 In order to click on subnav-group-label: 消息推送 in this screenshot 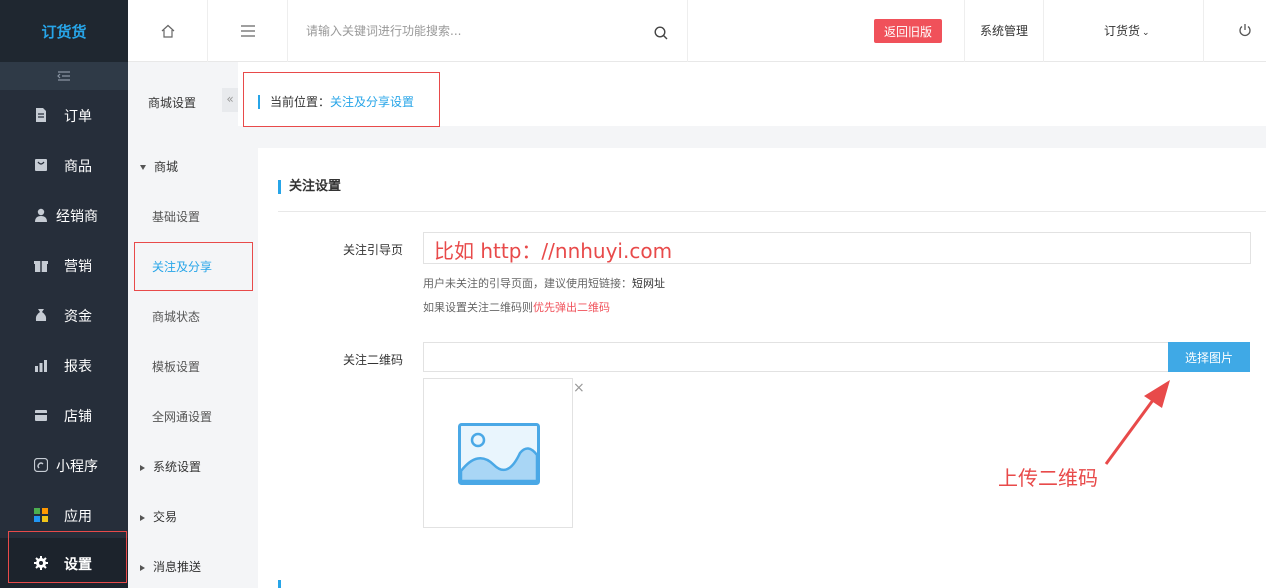, I will do `click(177, 567)`.